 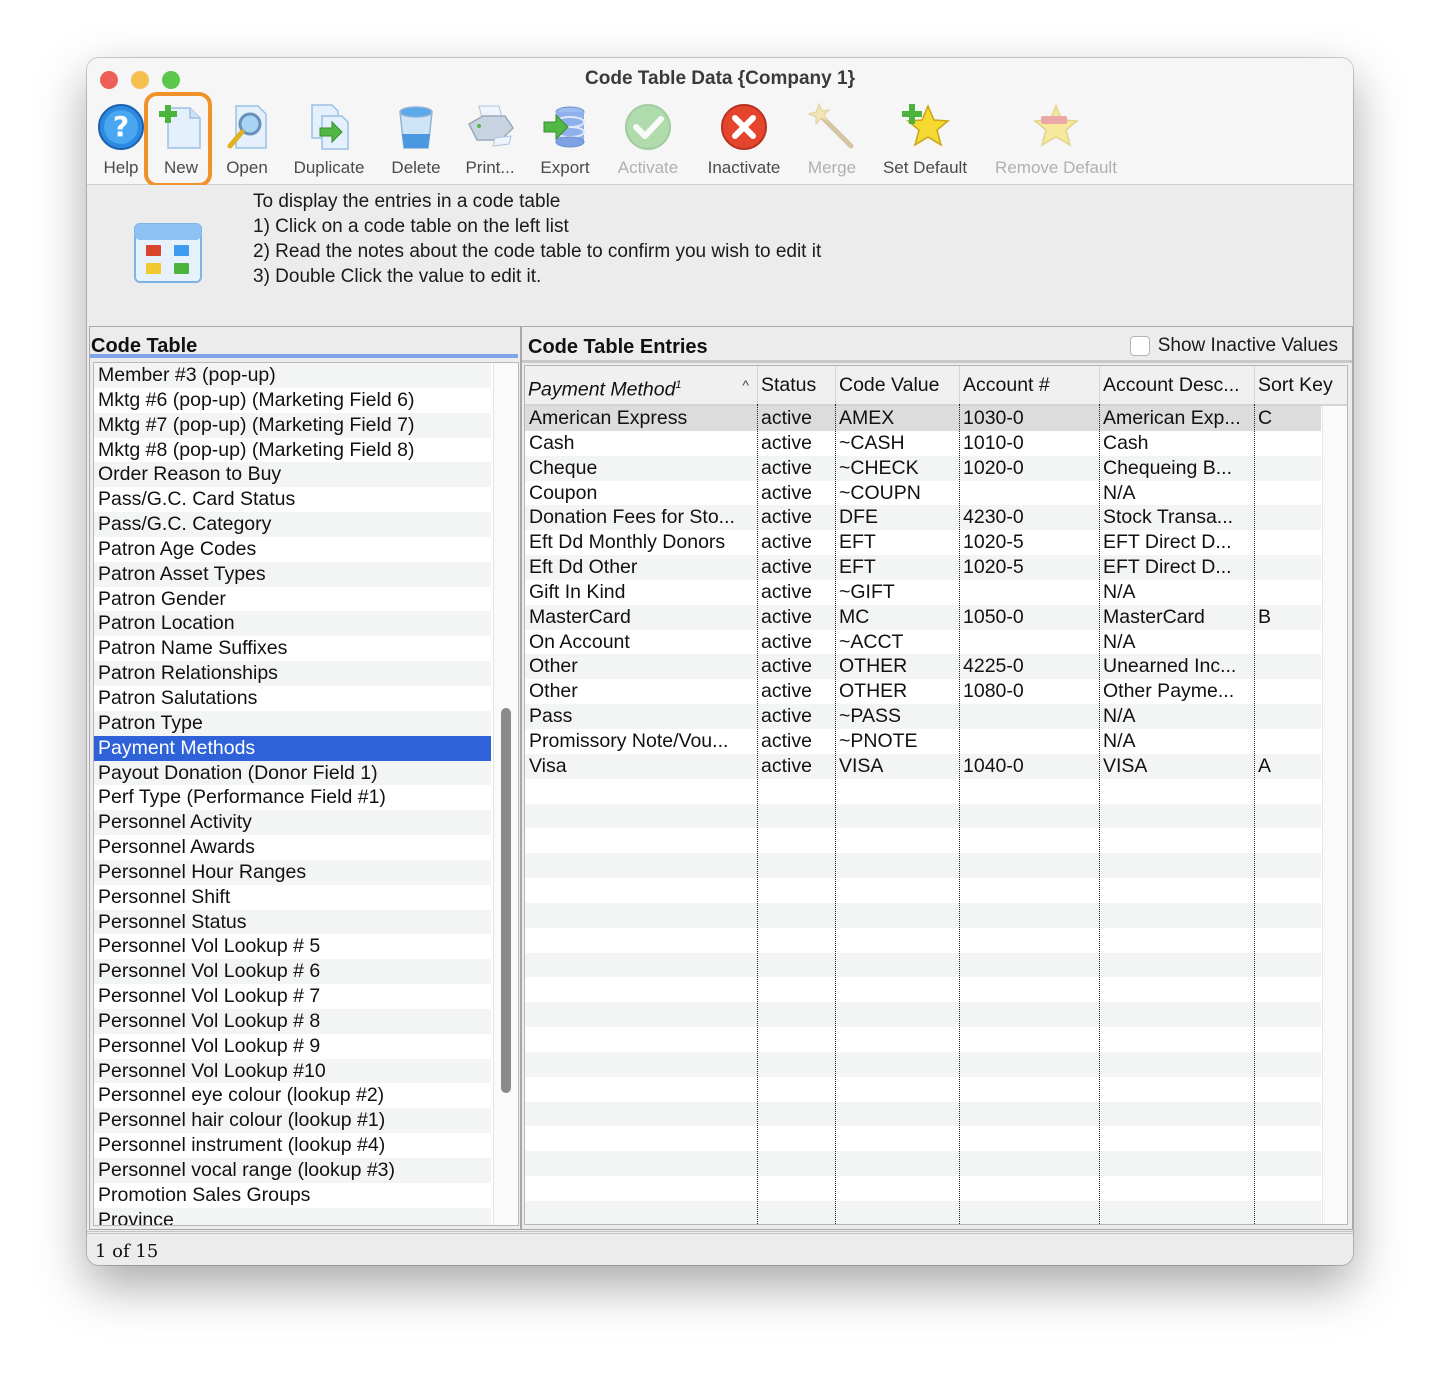 What do you see at coordinates (292, 425) in the screenshot?
I see `code-table-list-item: Mktg #7 (pop-up) (Marketing Field 7)` at bounding box center [292, 425].